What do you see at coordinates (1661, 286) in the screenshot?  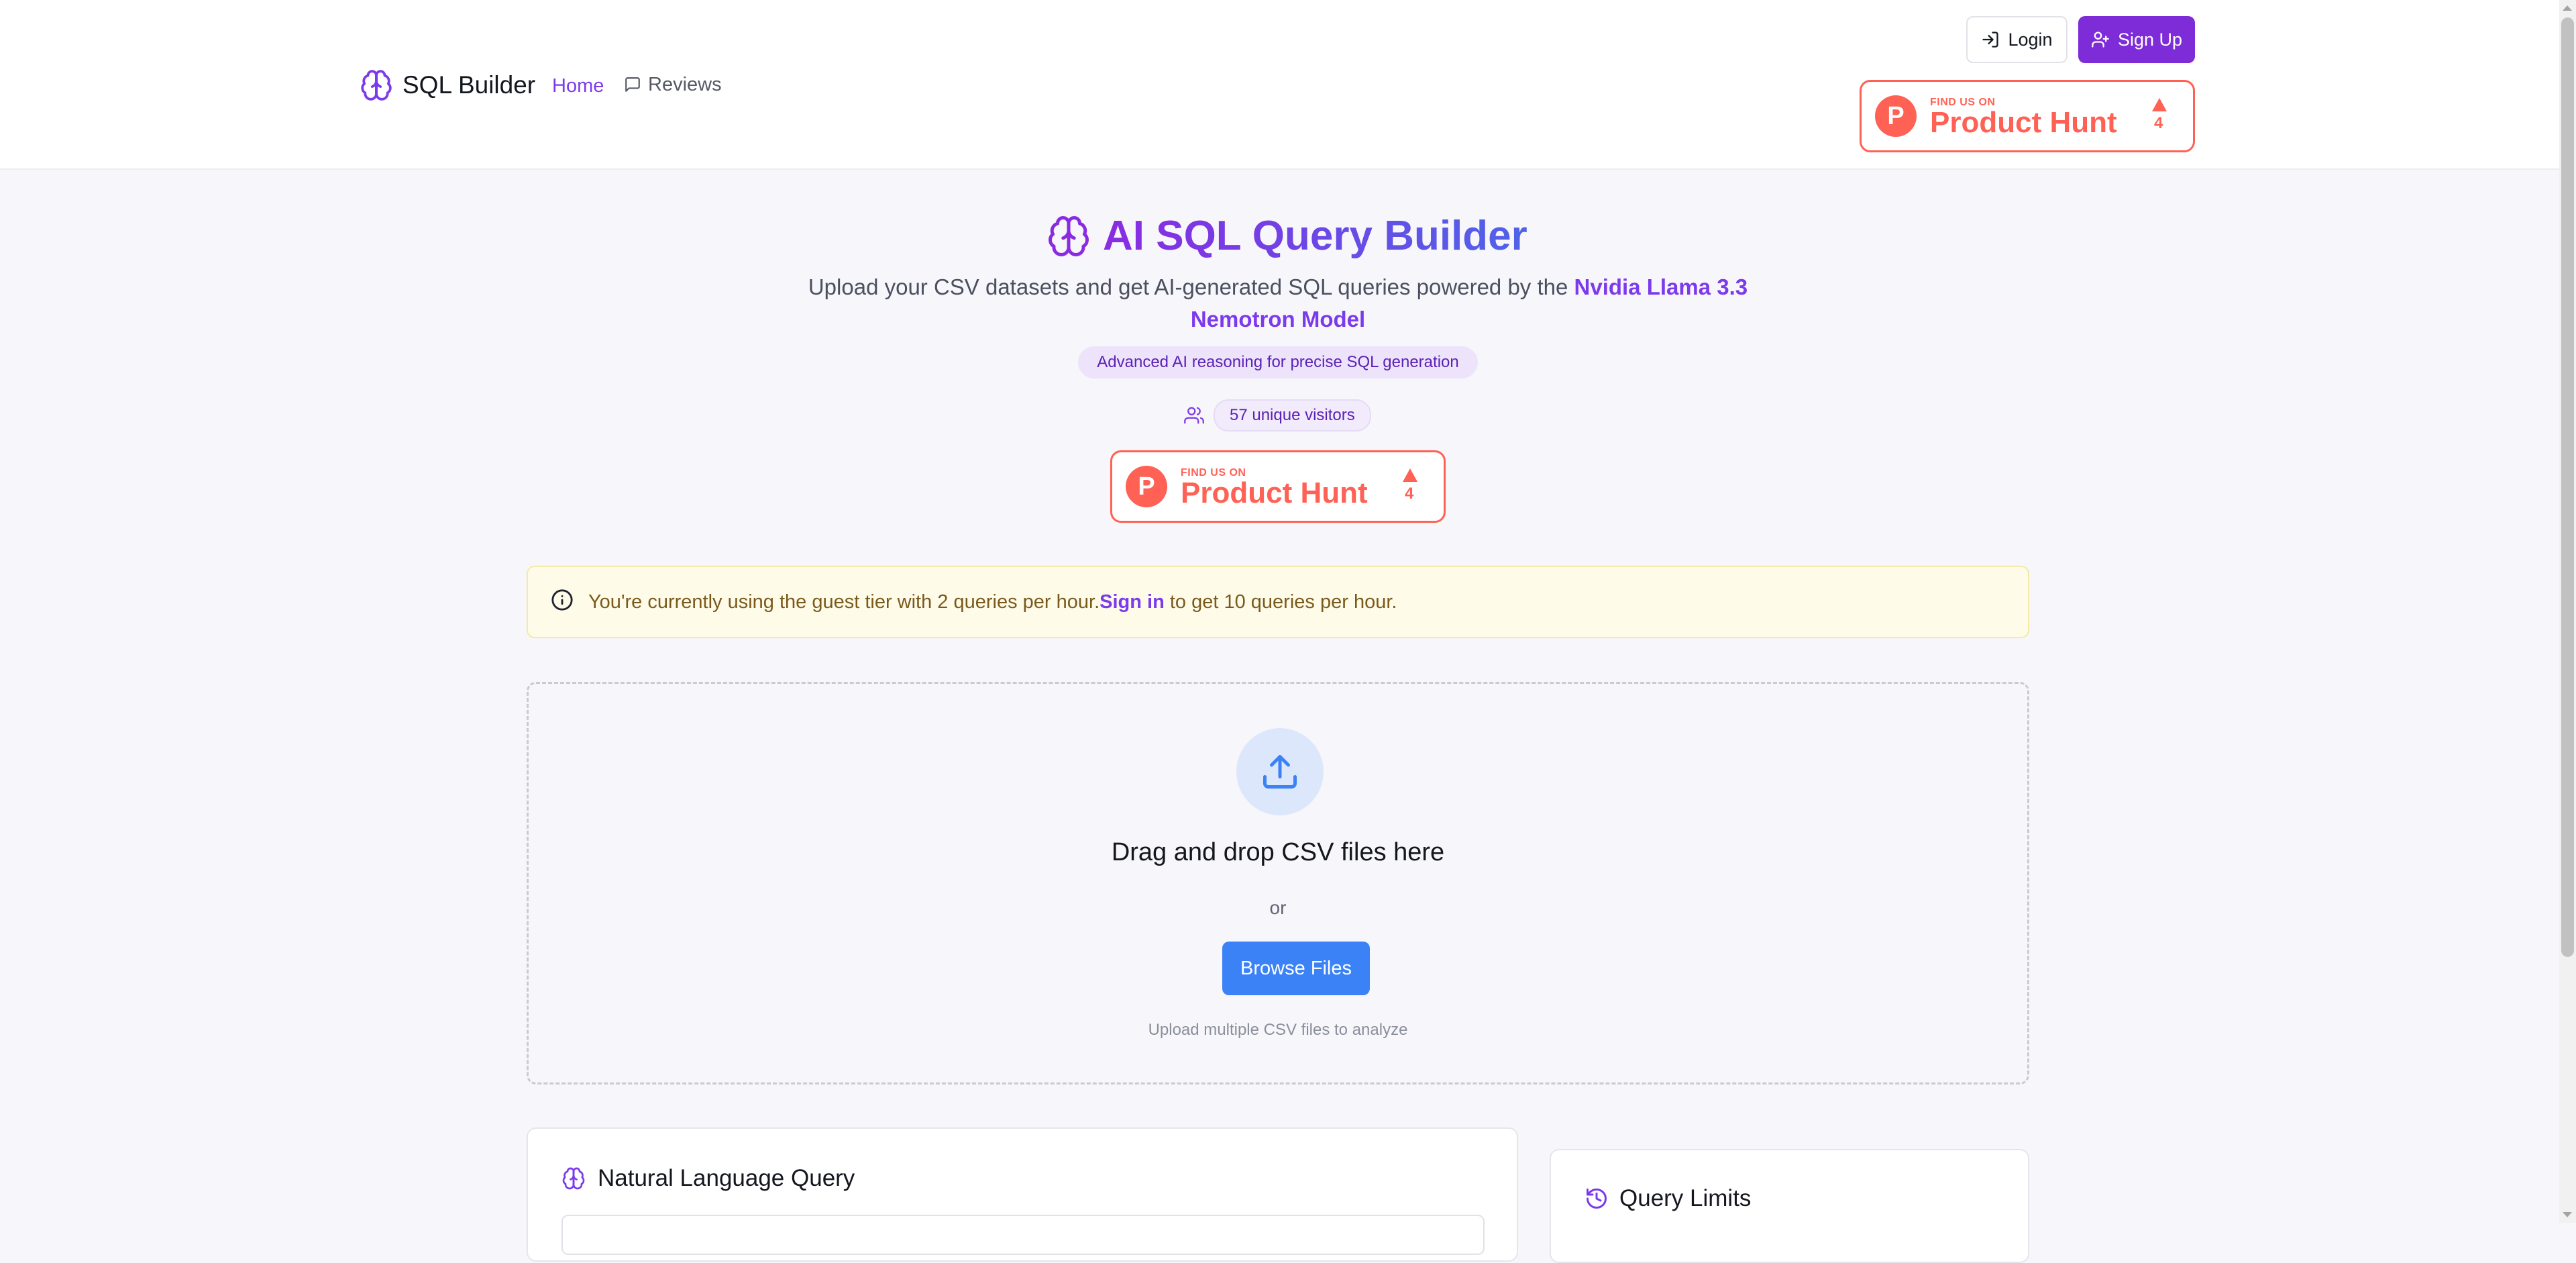 I see `model-name-highlight: Nvidia Llama 3.3` at bounding box center [1661, 286].